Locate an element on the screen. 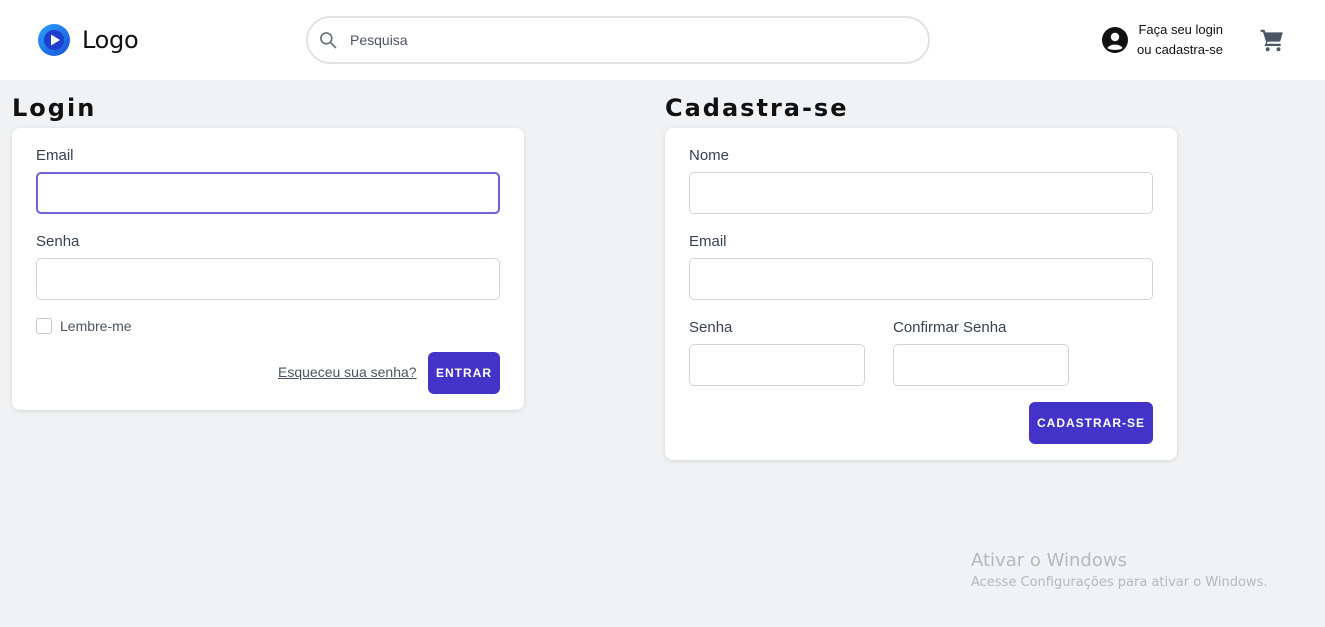  login-email-field is located at coordinates (268, 193).